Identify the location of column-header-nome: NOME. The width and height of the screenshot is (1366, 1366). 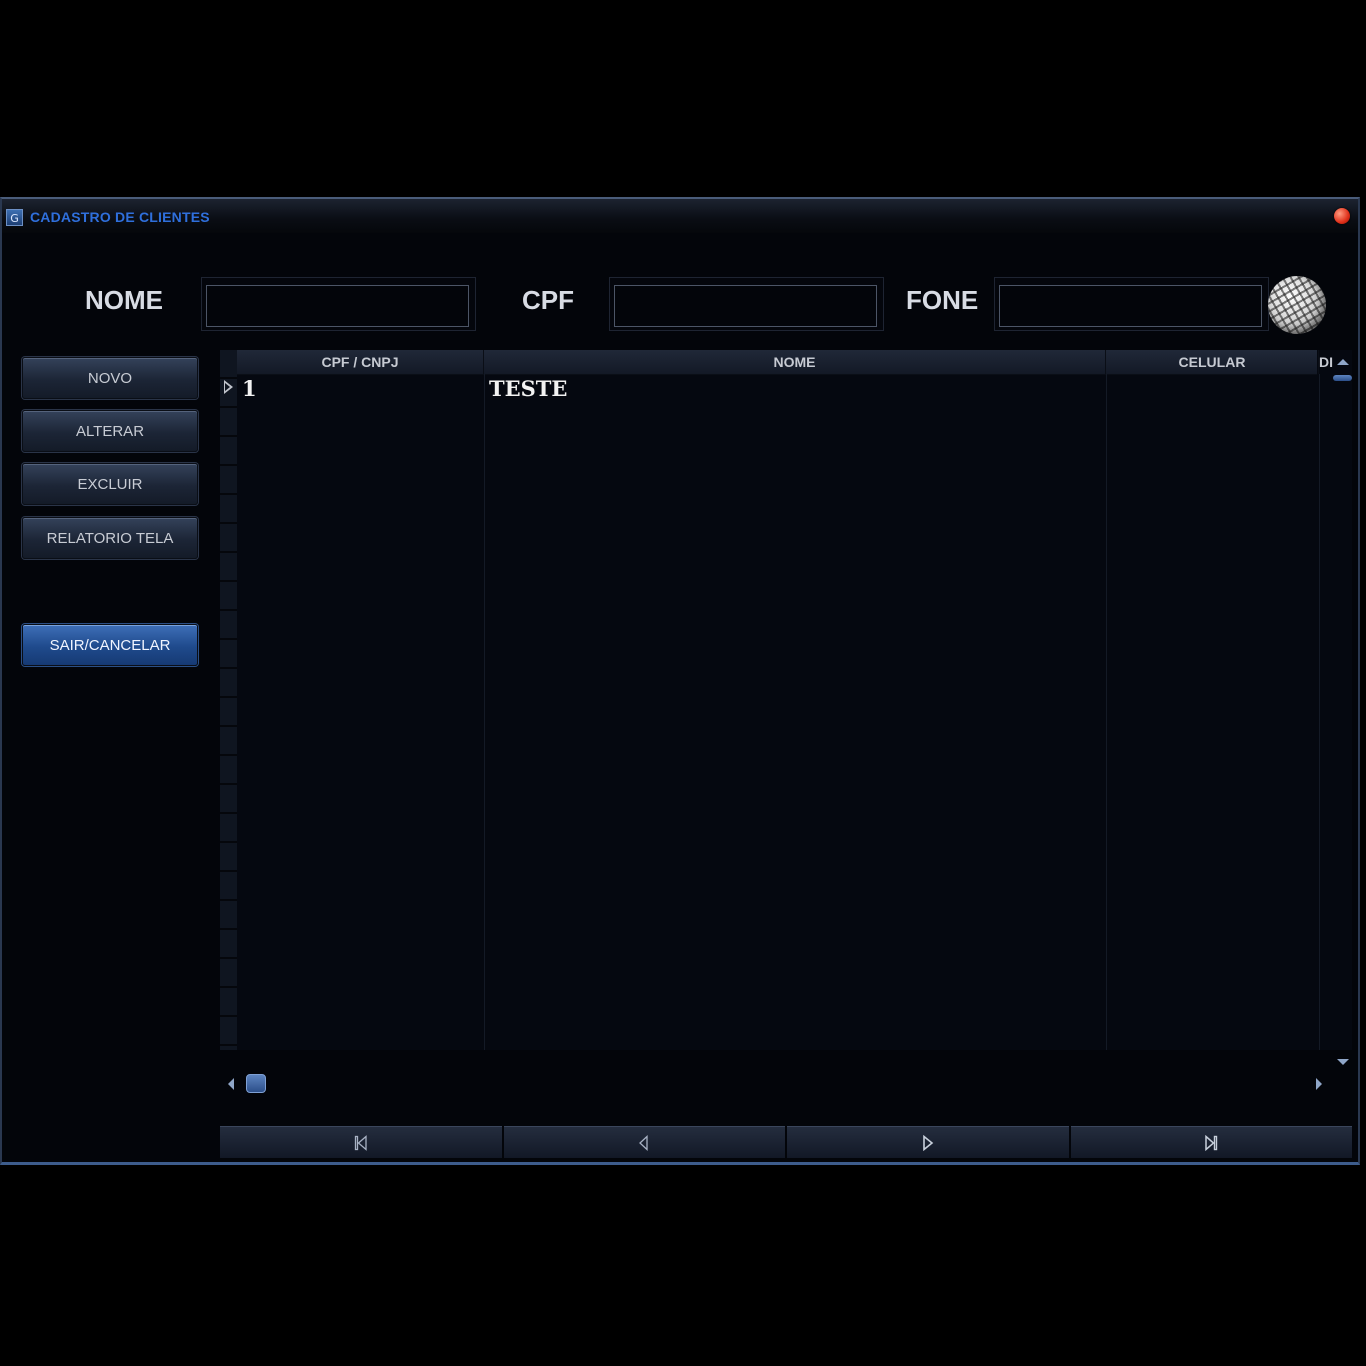
(795, 362).